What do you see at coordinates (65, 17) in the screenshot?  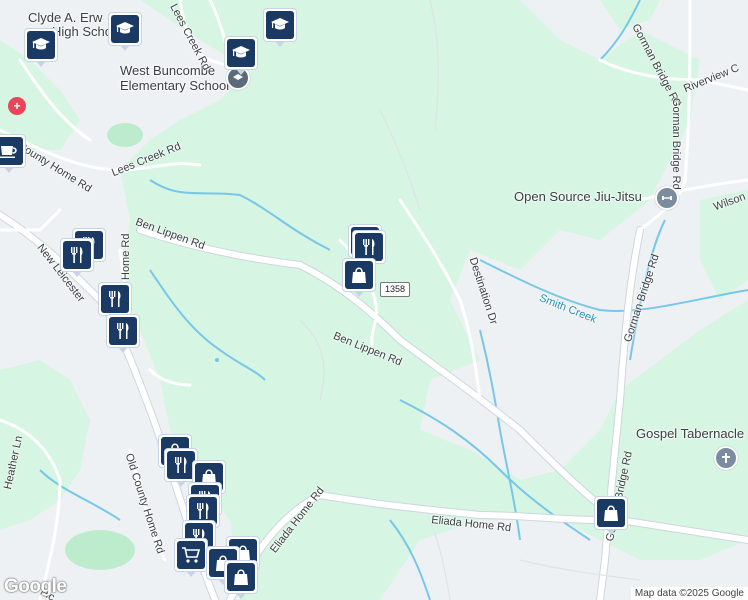 I see `clyde-erwin-label-1: Clyde A. Erw` at bounding box center [65, 17].